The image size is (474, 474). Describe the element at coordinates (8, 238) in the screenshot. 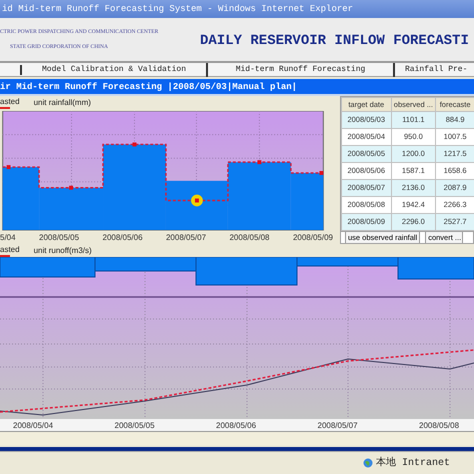

I see `axis-label: 5/04` at that location.